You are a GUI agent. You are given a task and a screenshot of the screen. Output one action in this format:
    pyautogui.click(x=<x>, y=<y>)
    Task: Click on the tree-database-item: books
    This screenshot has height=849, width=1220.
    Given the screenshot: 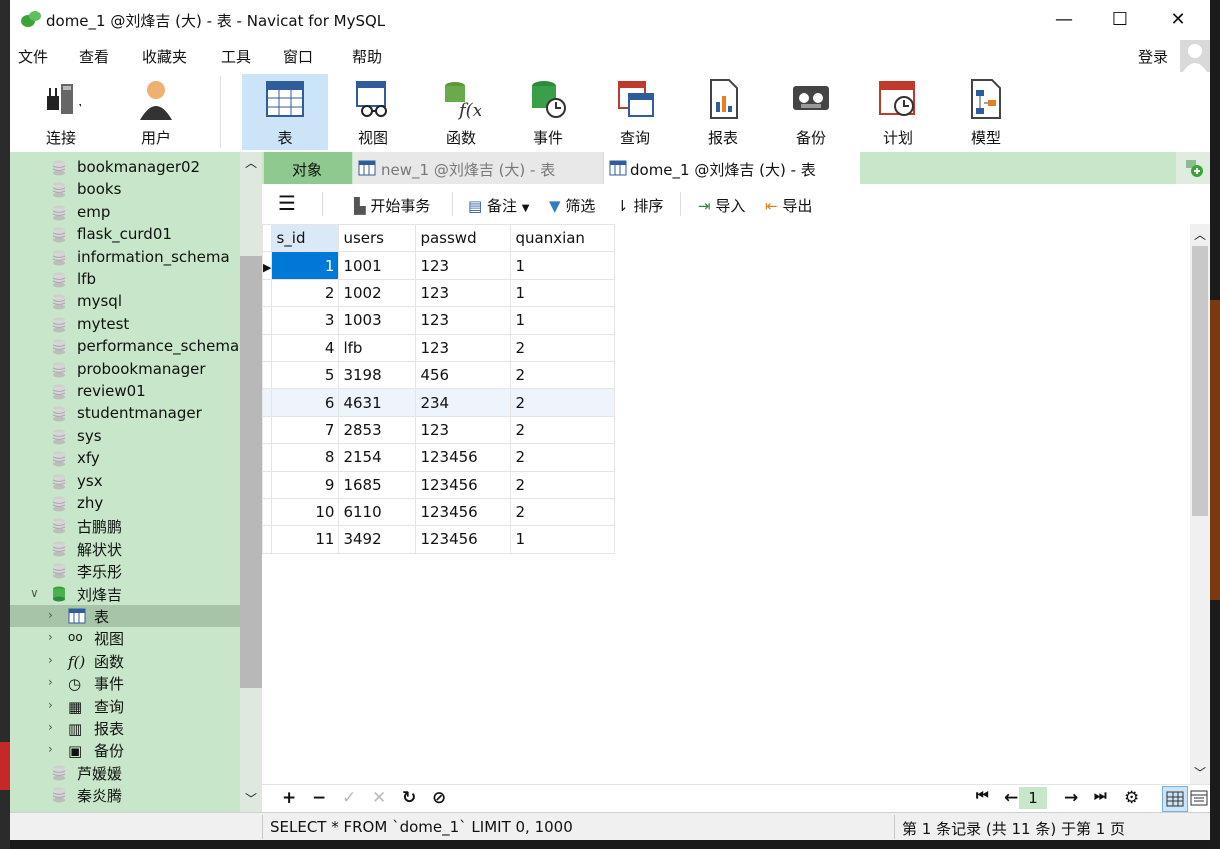 What is the action you would take?
    pyautogui.click(x=125, y=190)
    